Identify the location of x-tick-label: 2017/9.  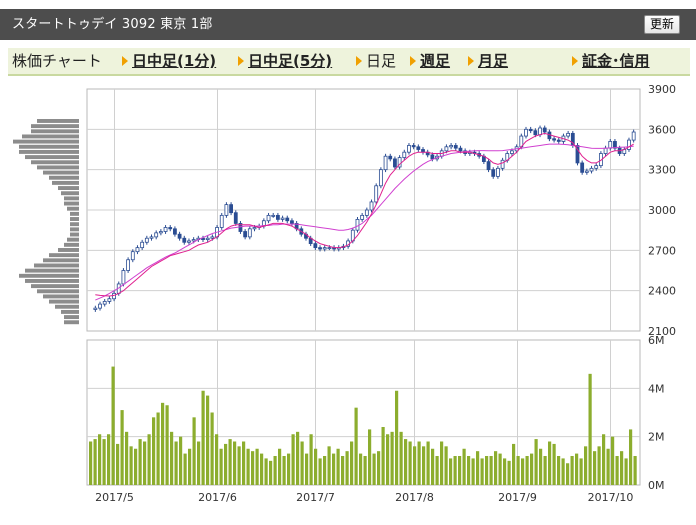
(517, 497).